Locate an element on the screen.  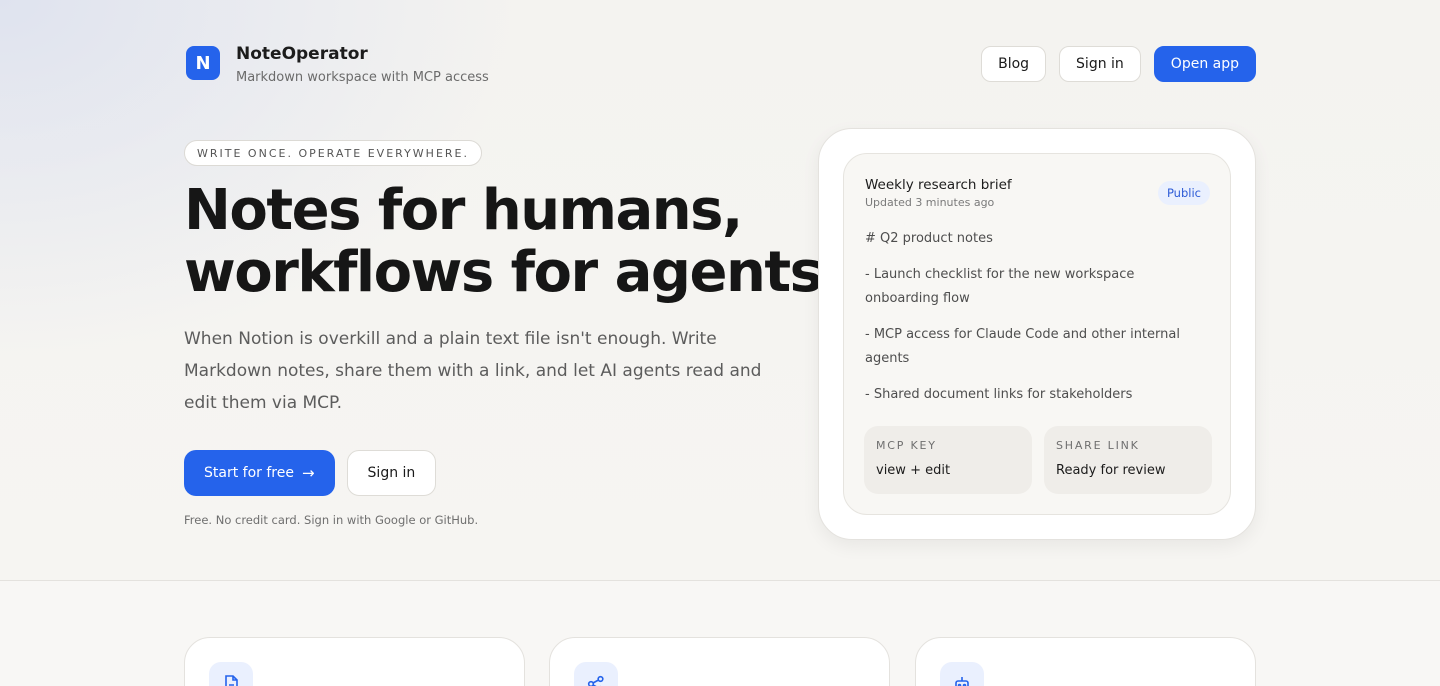
arrow-right-icon: → is located at coordinates (308, 473).